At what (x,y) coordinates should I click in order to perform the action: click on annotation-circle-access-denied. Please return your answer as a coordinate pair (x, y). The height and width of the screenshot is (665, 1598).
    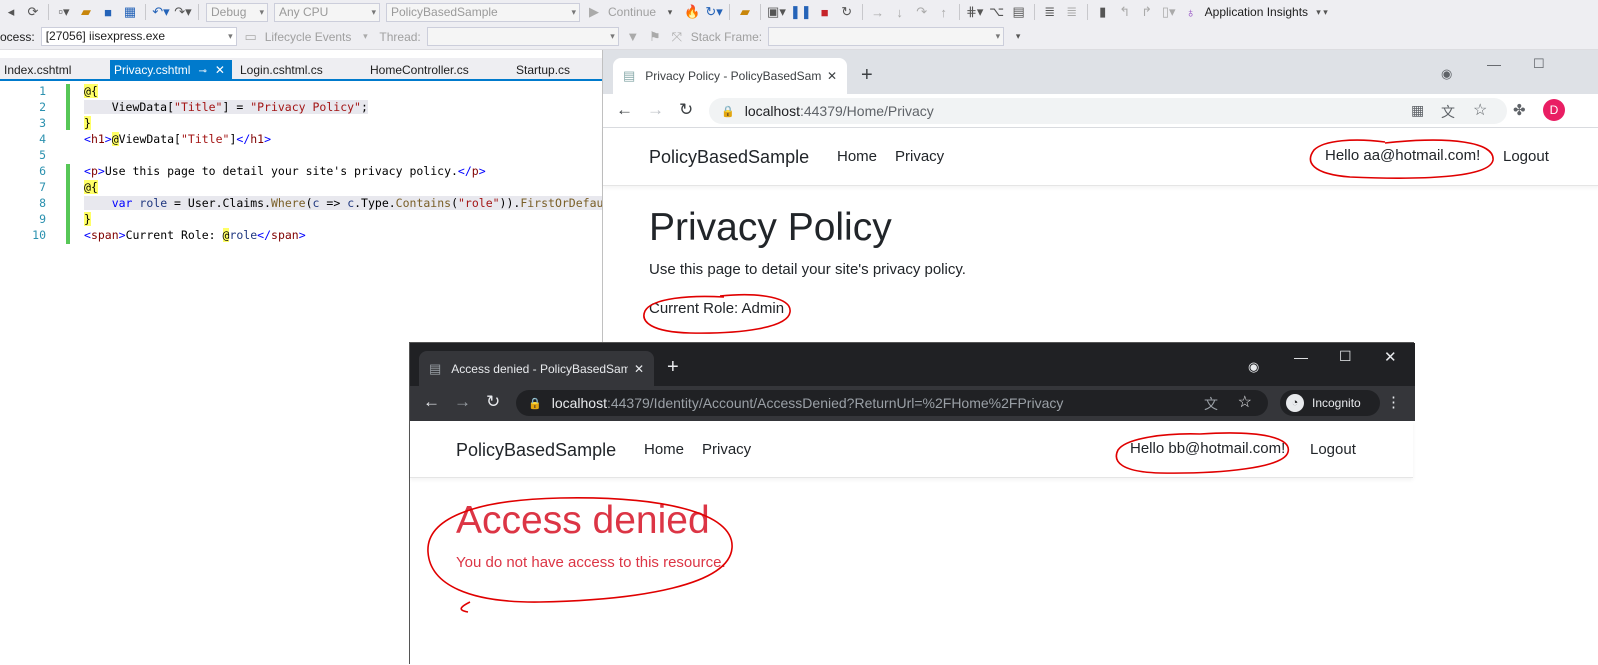
    Looking at the image, I should click on (580, 555).